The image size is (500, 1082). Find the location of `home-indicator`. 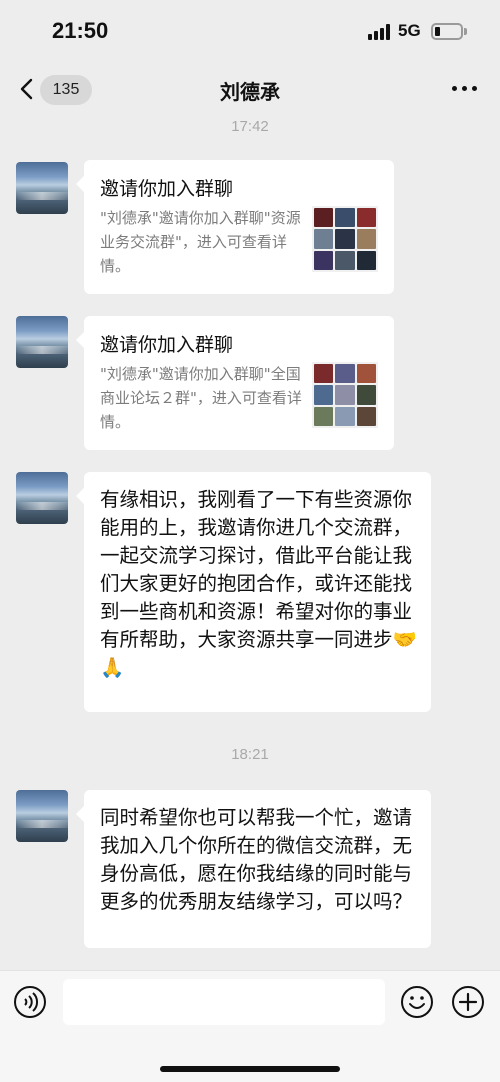

home-indicator is located at coordinates (250, 1069).